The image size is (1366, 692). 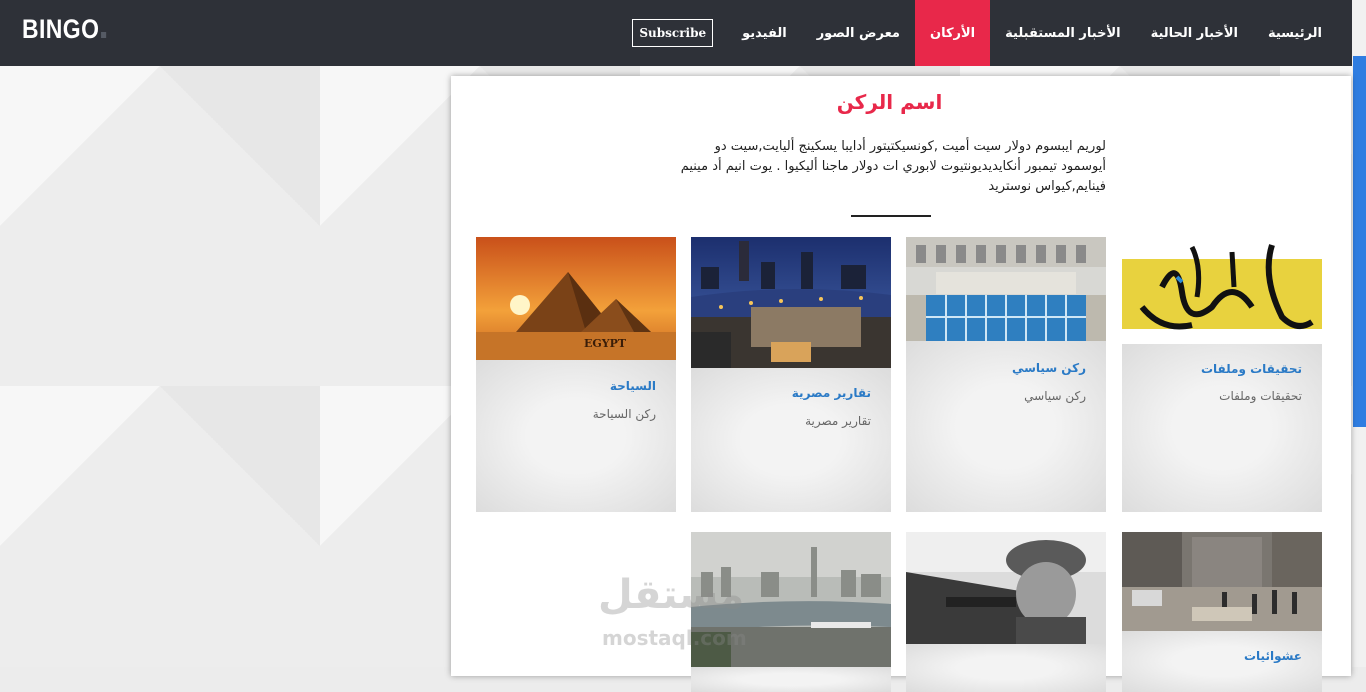 I want to click on card-subtitle: ركن سياسي, so click(x=1055, y=396).